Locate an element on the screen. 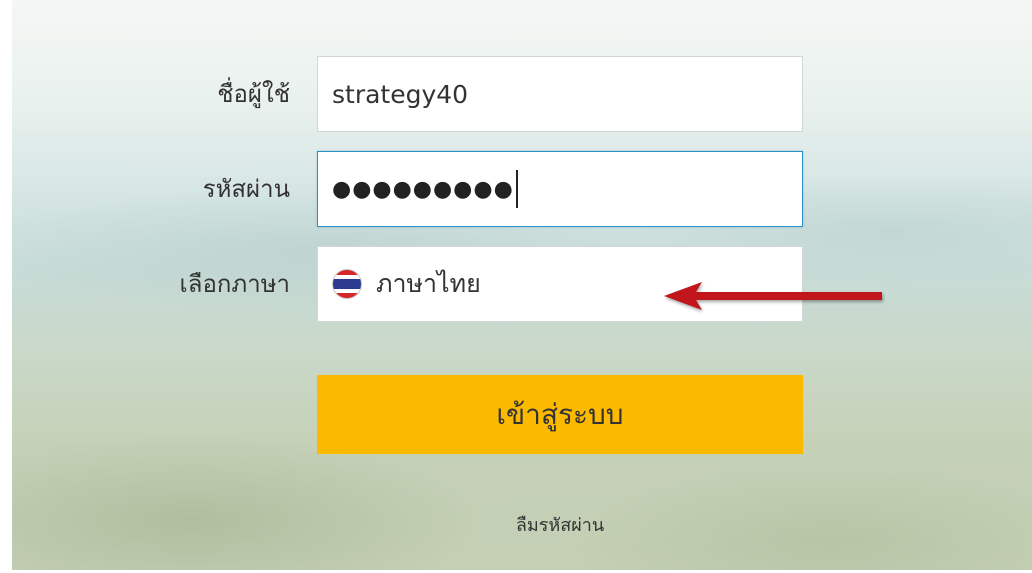 The image size is (1032, 573). login-button: เข้าสู่ระบบ is located at coordinates (560, 414).